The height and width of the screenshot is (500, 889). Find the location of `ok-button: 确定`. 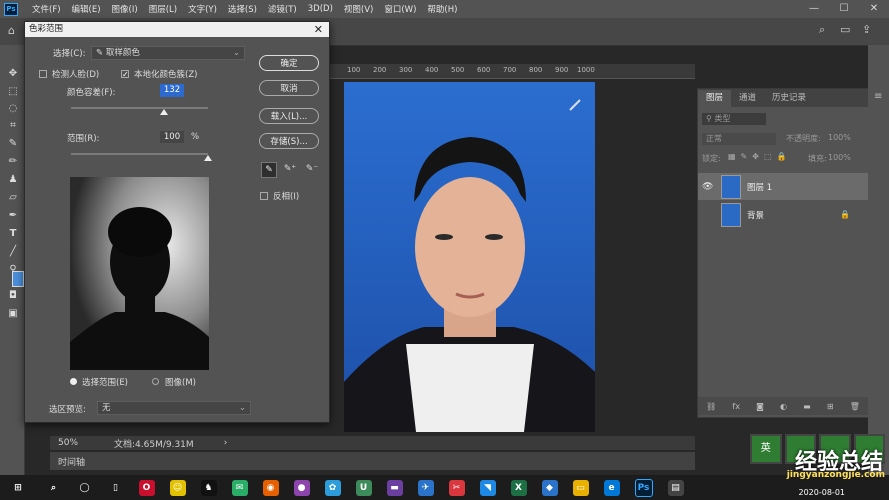

ok-button: 确定 is located at coordinates (289, 63).